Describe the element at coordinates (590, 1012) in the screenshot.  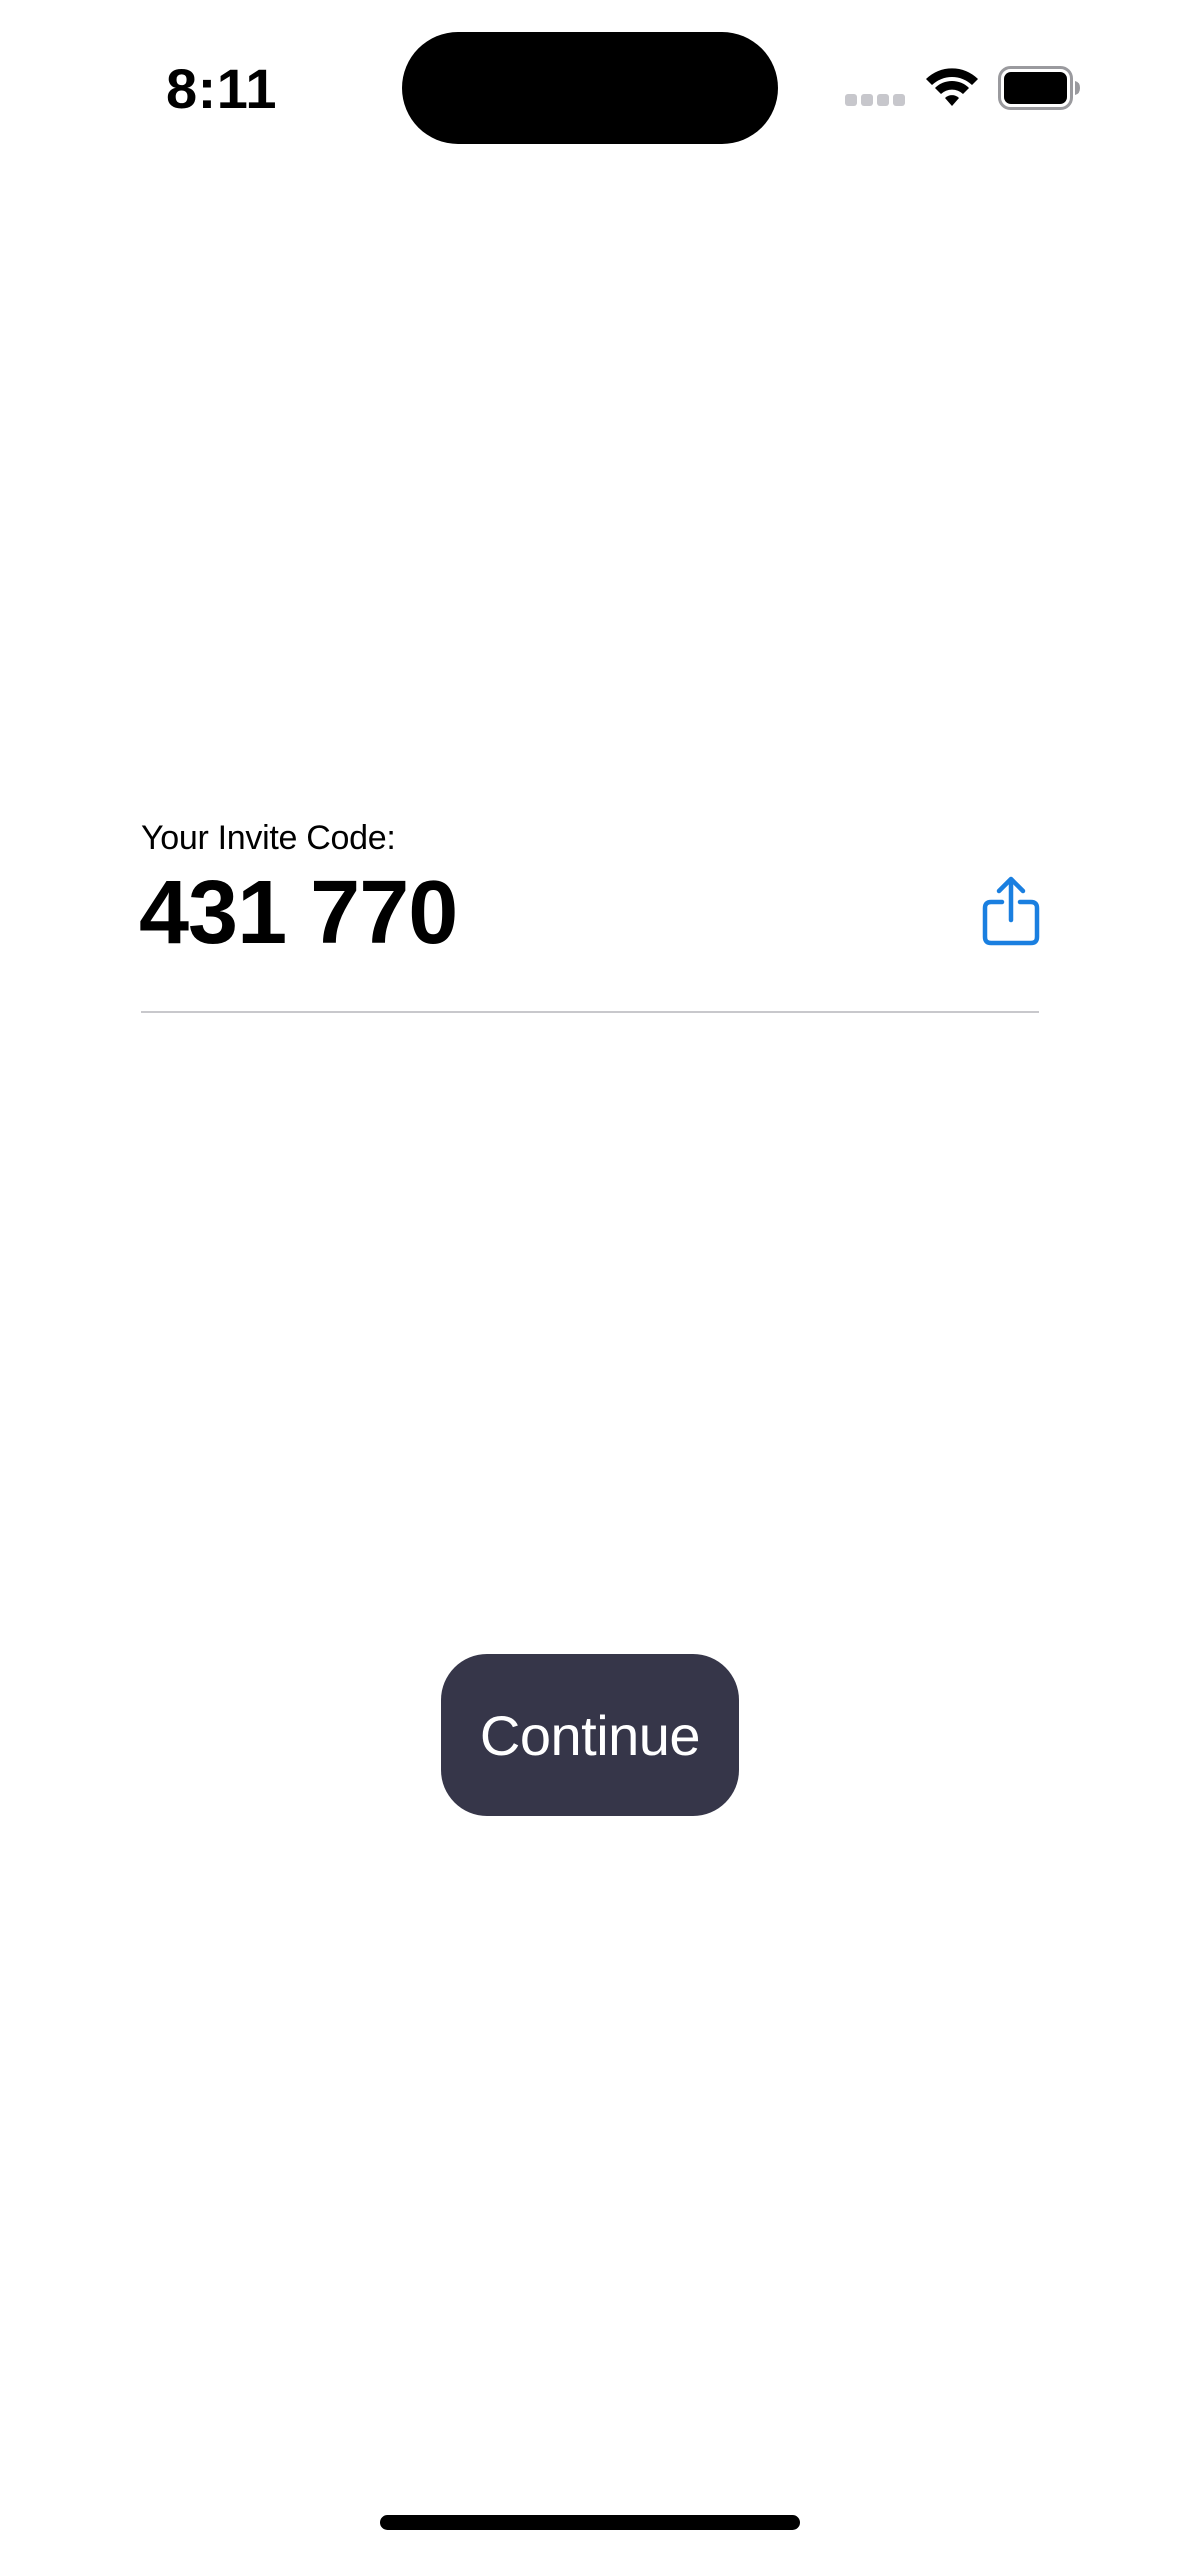
I see `divider` at that location.